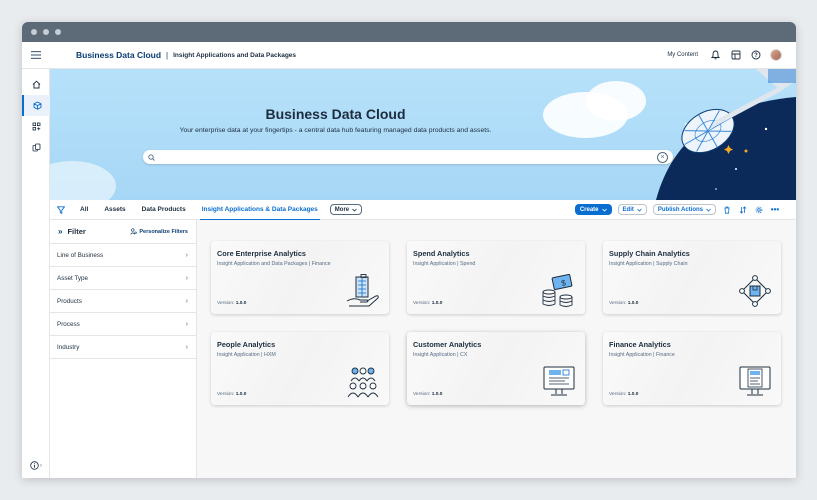  What do you see at coordinates (69, 301) in the screenshot?
I see `filter-item-label: Products` at bounding box center [69, 301].